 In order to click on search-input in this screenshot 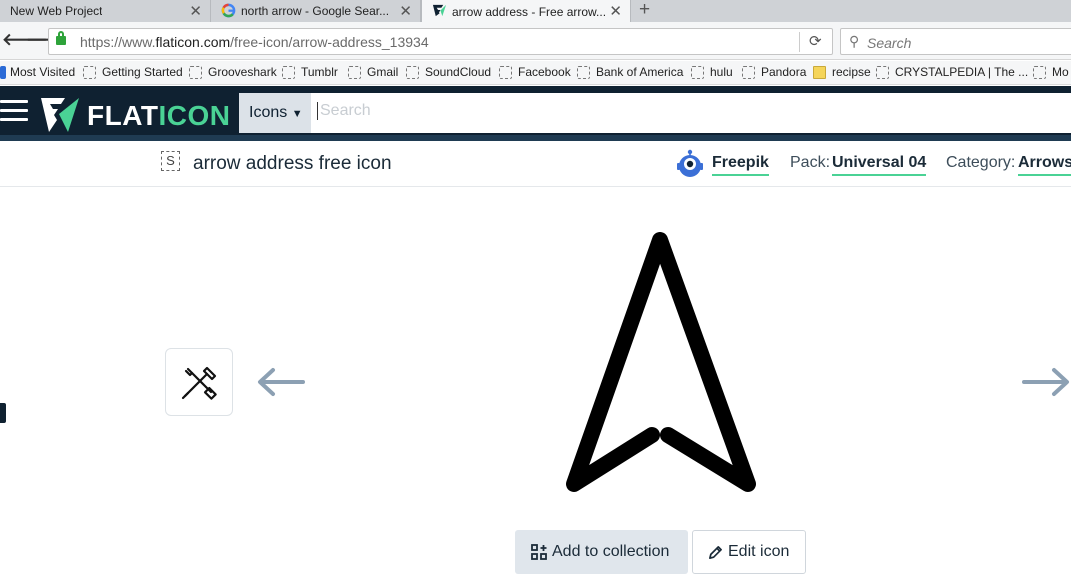, I will do `click(617, 111)`.